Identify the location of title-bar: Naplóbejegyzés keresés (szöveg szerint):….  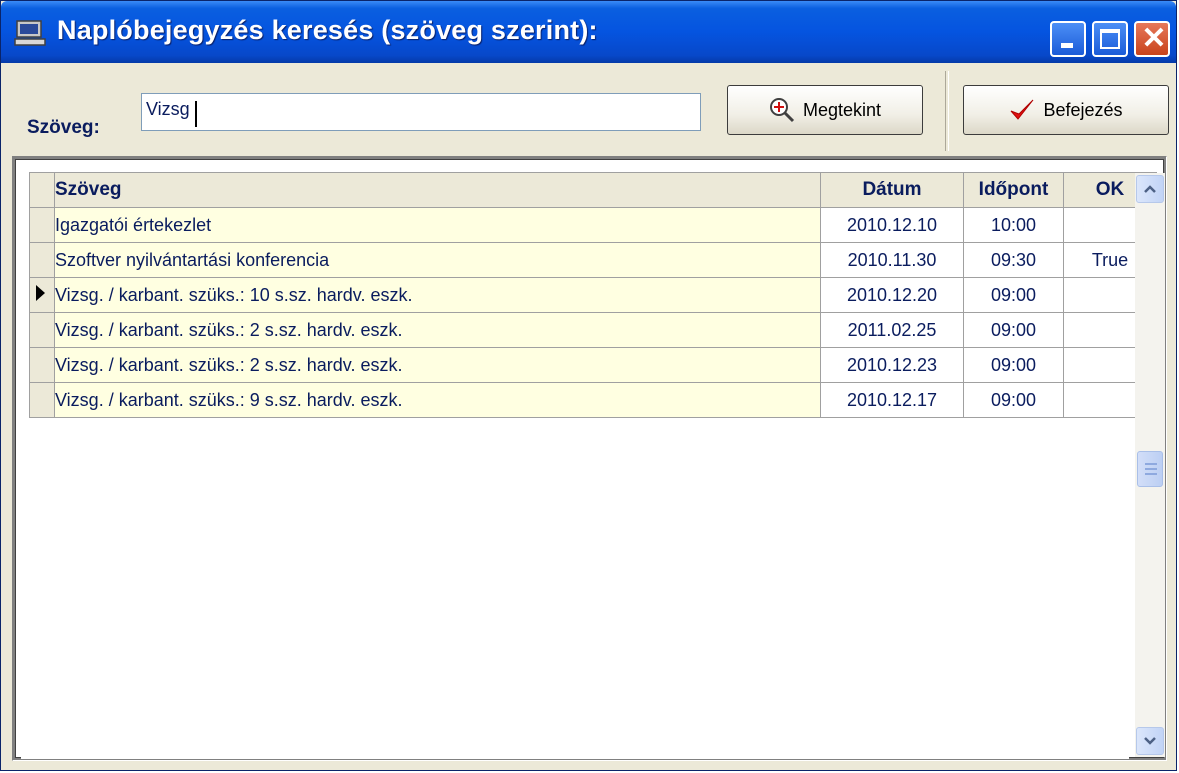
(588, 32).